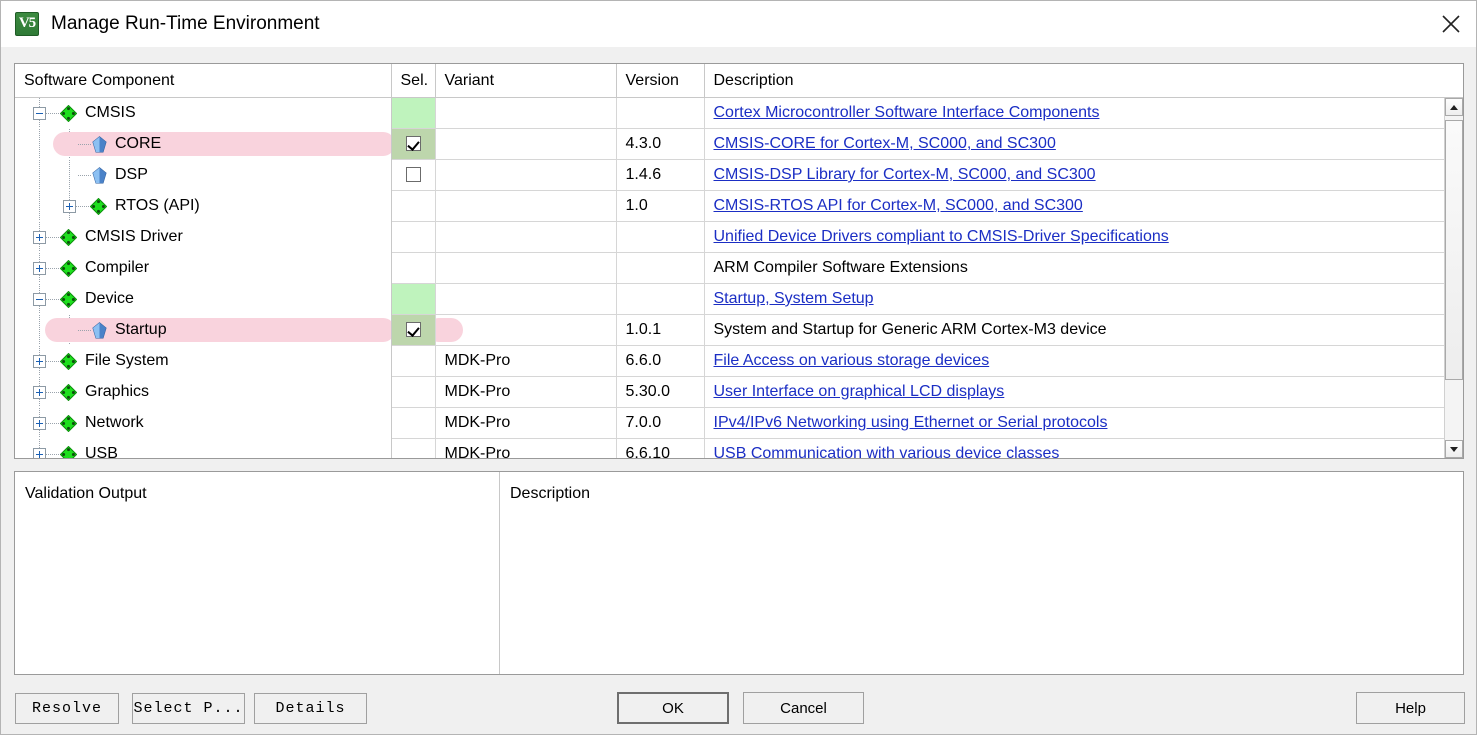  Describe the element at coordinates (203, 299) in the screenshot. I see `component-cell: Device` at that location.